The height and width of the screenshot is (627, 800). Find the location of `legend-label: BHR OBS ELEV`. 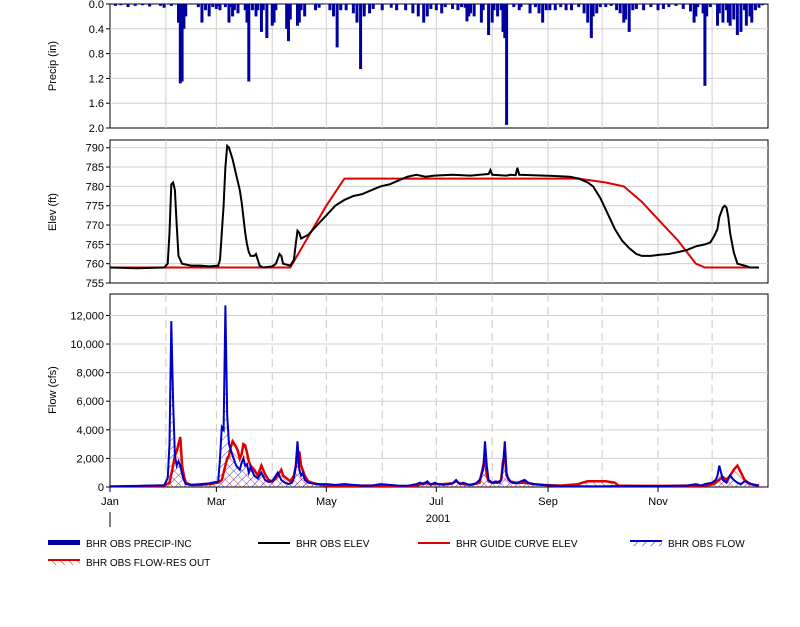

legend-label: BHR OBS ELEV is located at coordinates (333, 544).